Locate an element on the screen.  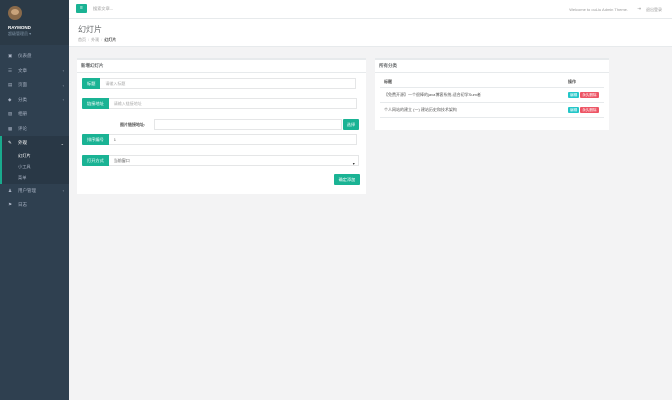
page-title: 幻灯片 is located at coordinates (90, 29).